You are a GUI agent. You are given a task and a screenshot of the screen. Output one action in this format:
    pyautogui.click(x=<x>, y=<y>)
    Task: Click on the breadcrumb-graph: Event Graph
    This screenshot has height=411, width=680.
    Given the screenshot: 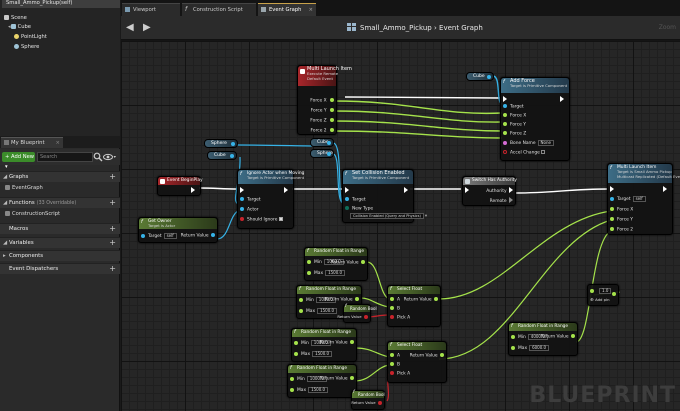 What is the action you would take?
    pyautogui.click(x=461, y=28)
    